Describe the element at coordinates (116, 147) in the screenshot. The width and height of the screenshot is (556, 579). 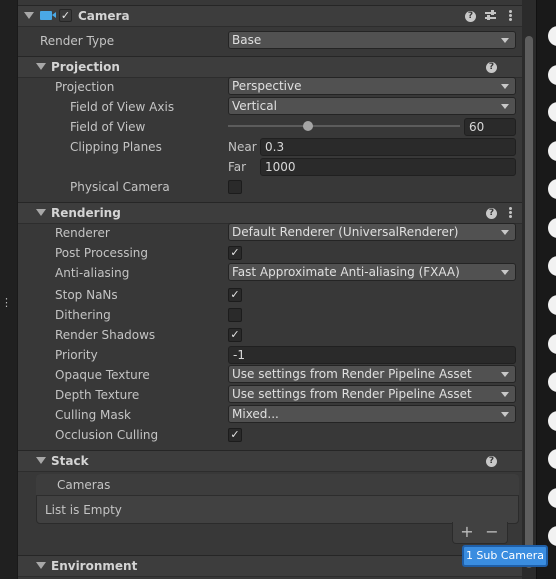
I see `clipping-planes-label: Clipping Planes` at that location.